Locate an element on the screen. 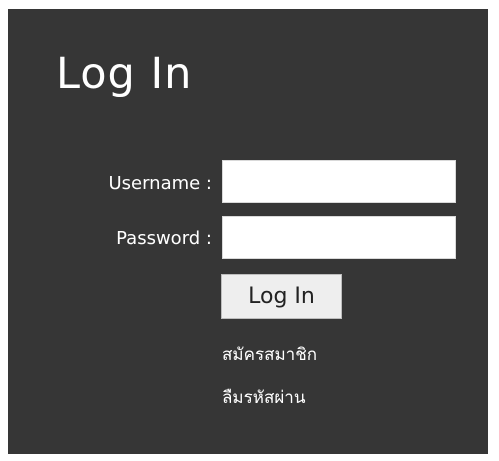 The width and height of the screenshot is (499, 461). username-input is located at coordinates (339, 181).